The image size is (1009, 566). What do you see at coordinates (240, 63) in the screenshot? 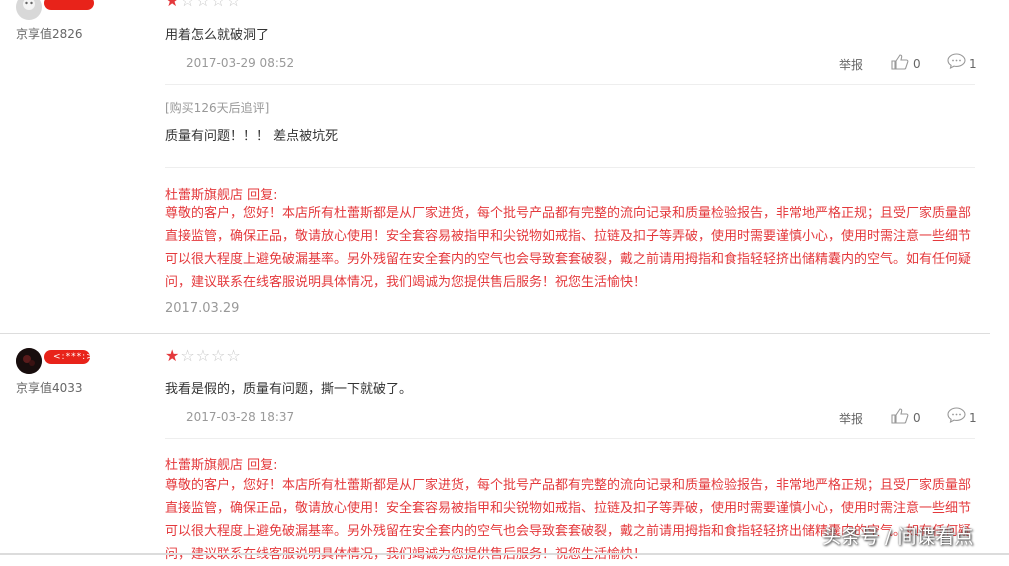
I see `review-date: 2017-03-29 08:52` at bounding box center [240, 63].